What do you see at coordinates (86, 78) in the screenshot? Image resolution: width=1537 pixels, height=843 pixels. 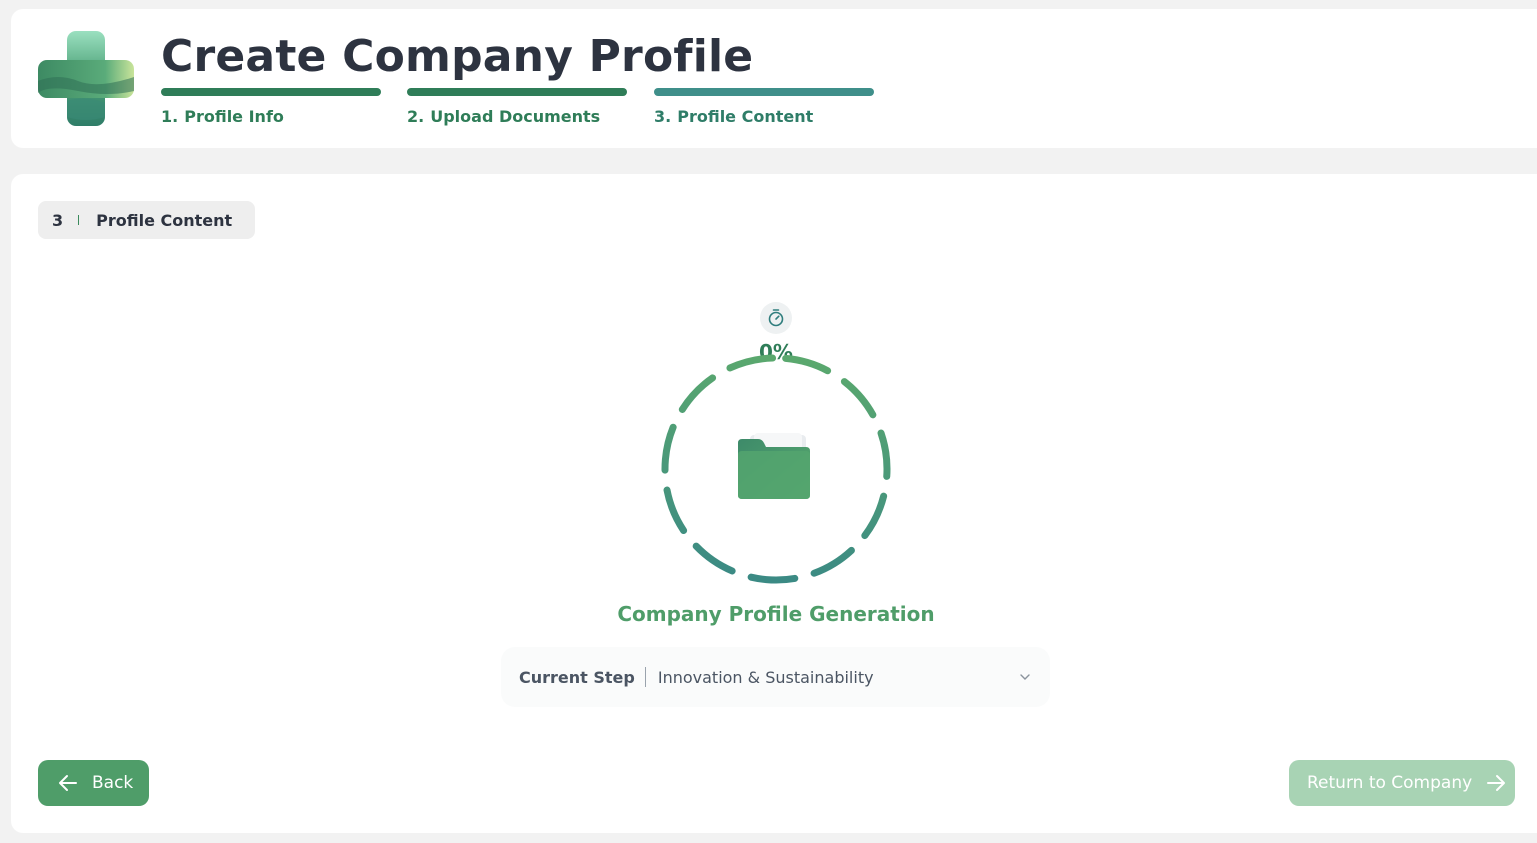 I see `company-logo` at bounding box center [86, 78].